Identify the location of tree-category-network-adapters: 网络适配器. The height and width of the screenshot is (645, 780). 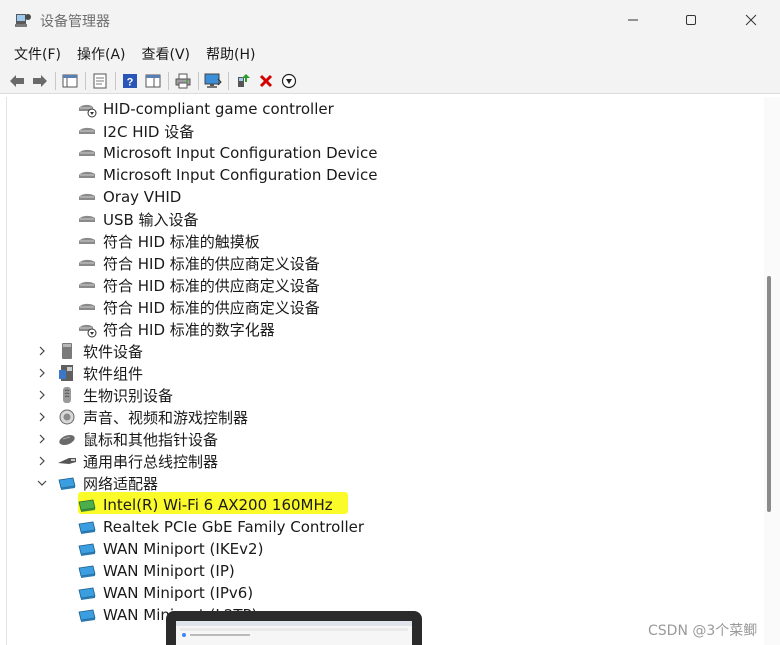
(96, 483).